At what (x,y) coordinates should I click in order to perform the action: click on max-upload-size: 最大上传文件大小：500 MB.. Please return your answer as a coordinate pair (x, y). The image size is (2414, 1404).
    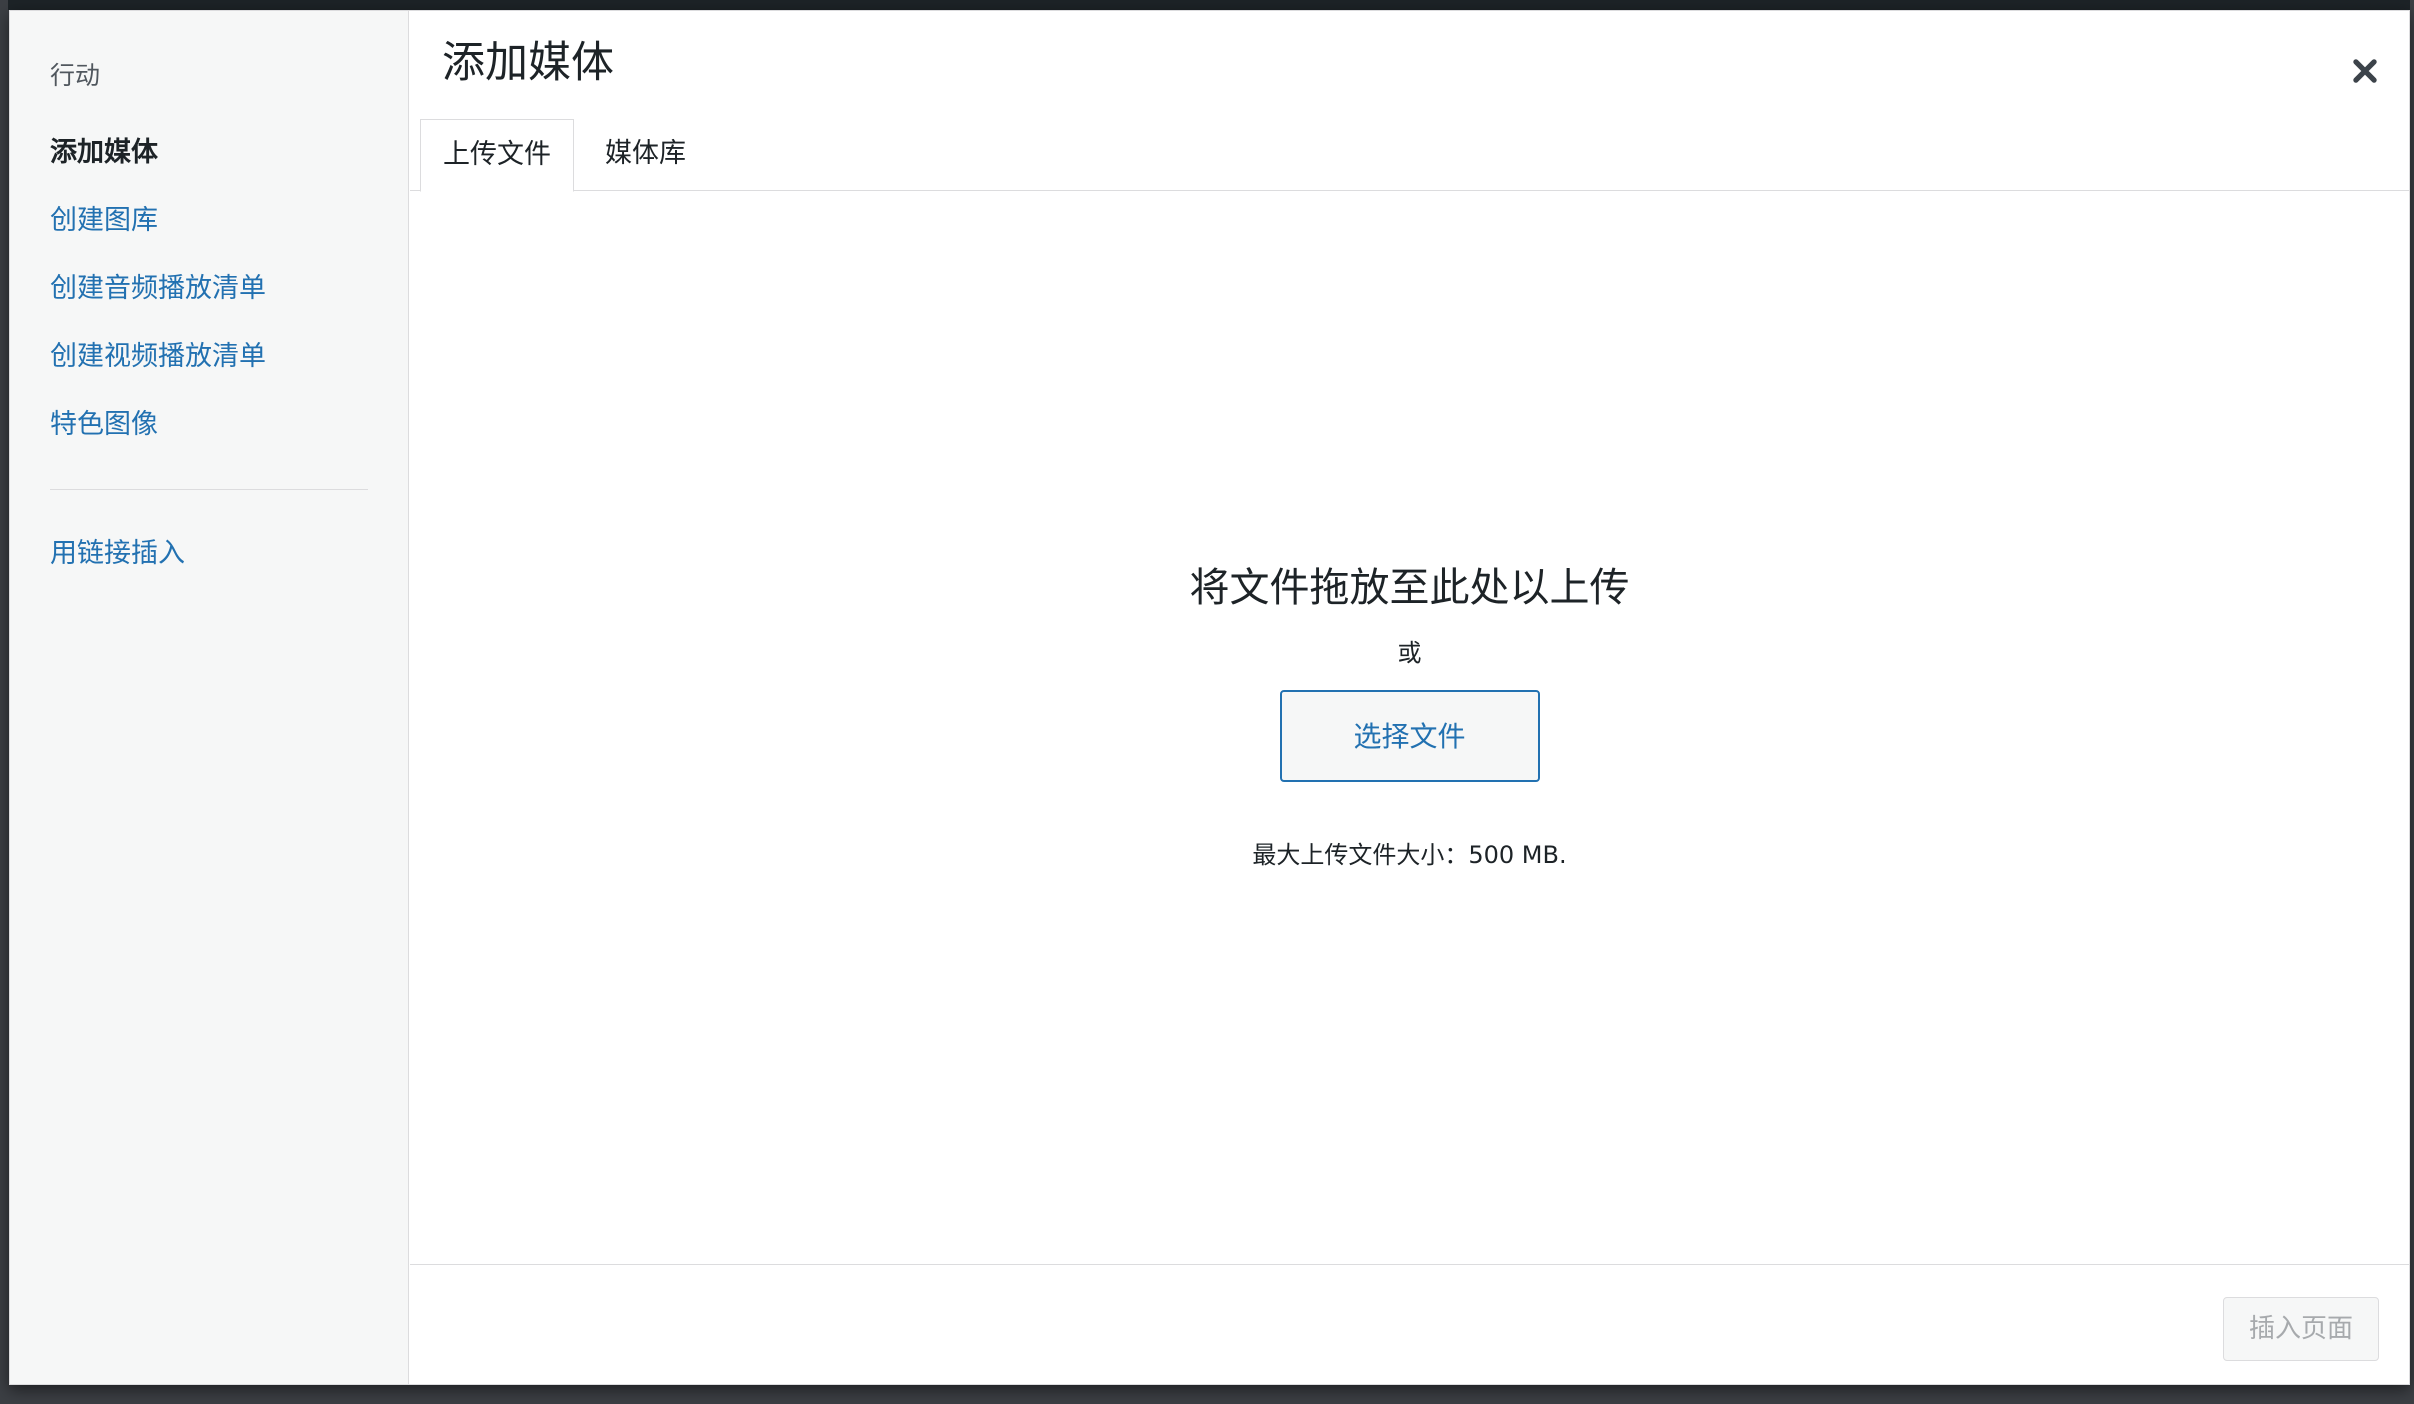
    Looking at the image, I should click on (1409, 855).